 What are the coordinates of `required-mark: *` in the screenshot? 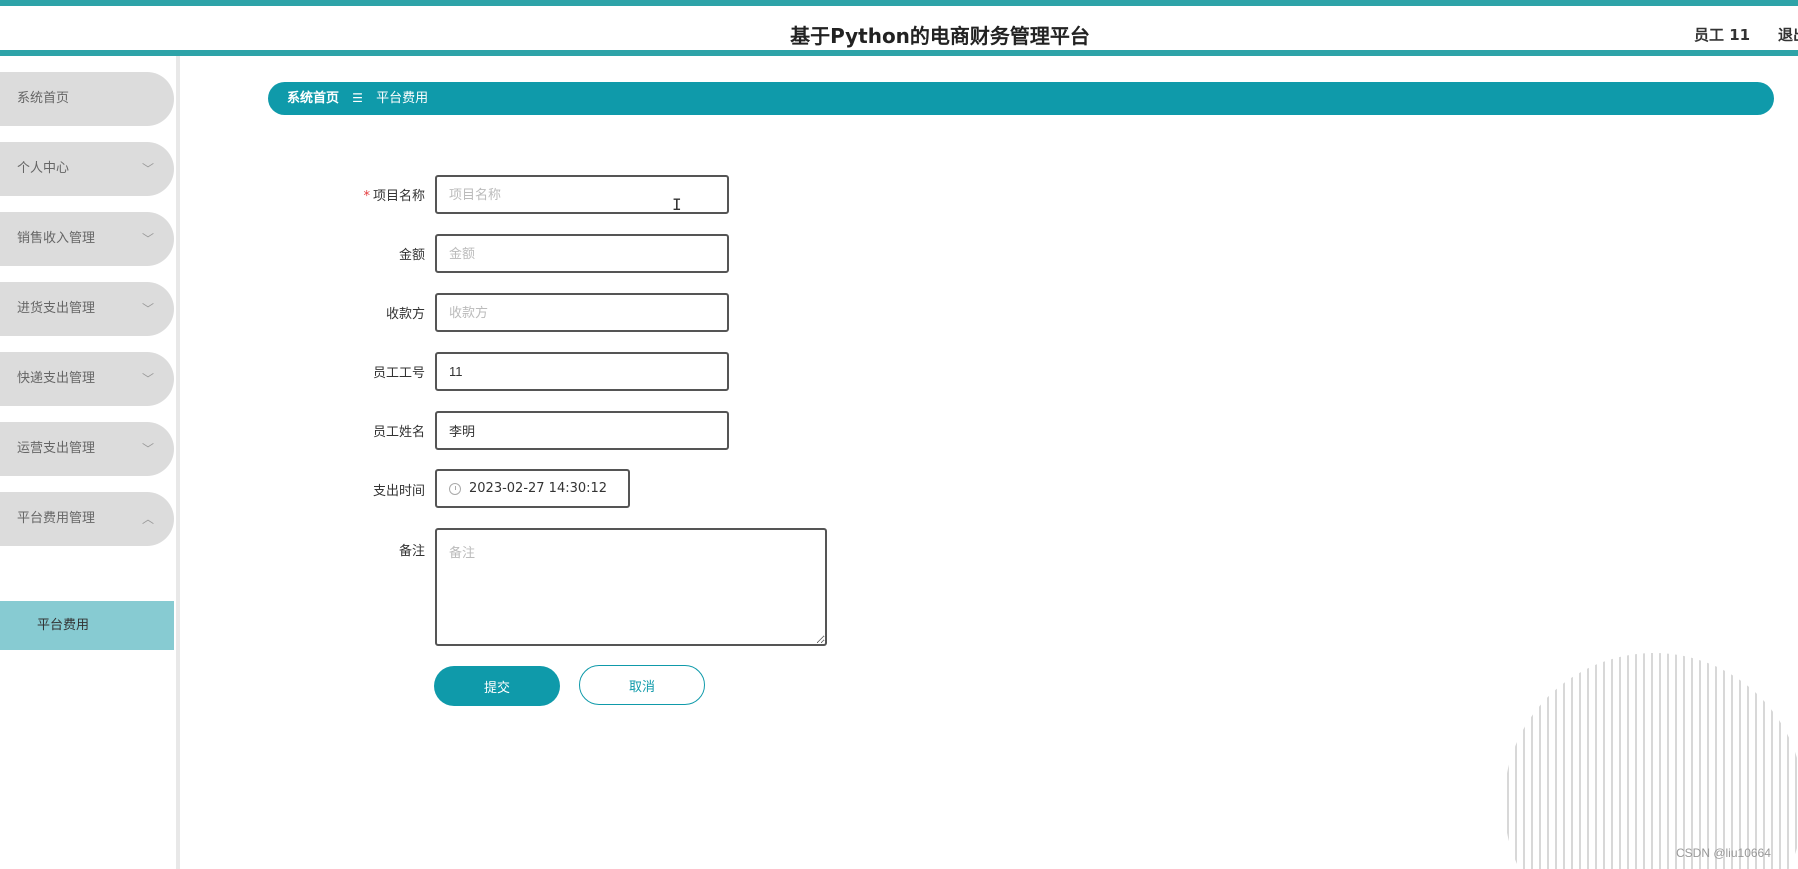 It's located at (366, 196).